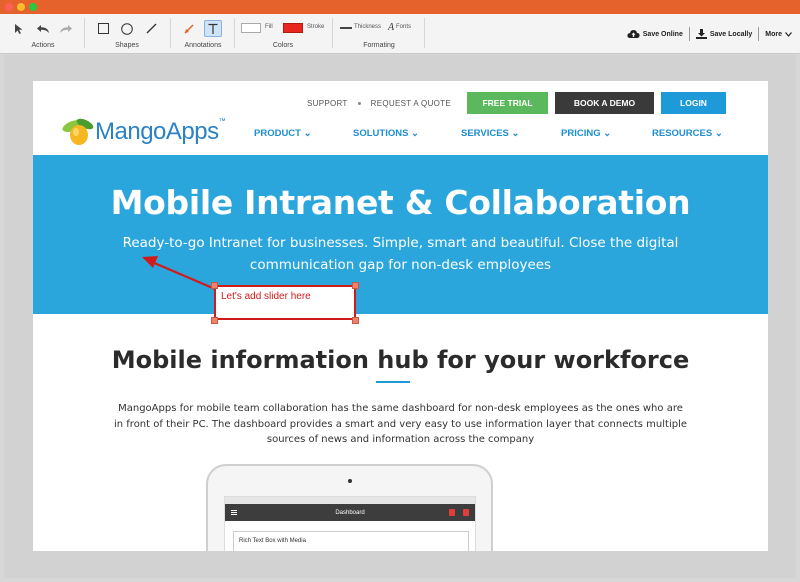 This screenshot has width=800, height=582. Describe the element at coordinates (316, 27) in the screenshot. I see `stroke-label: Stroke` at that location.